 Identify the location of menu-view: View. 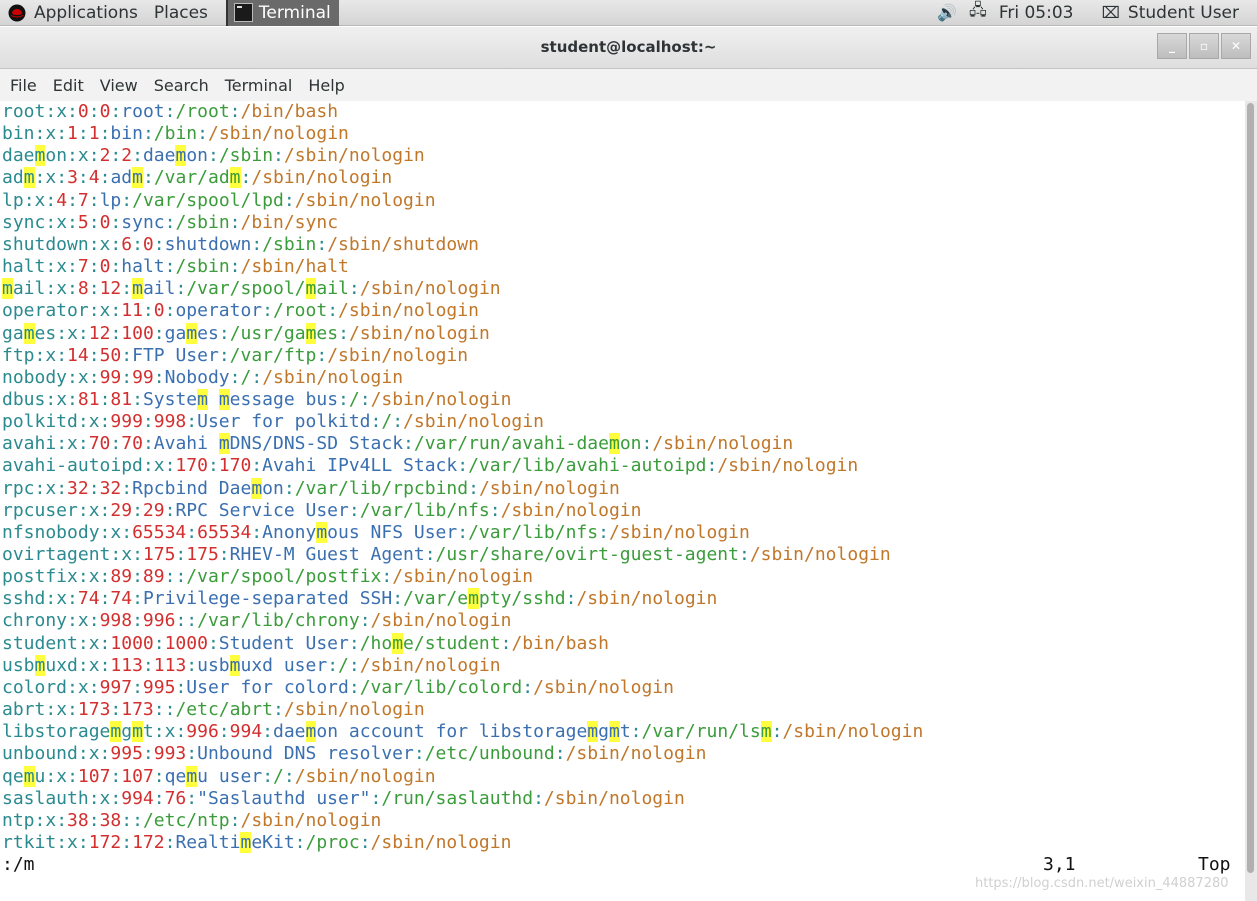
(119, 85).